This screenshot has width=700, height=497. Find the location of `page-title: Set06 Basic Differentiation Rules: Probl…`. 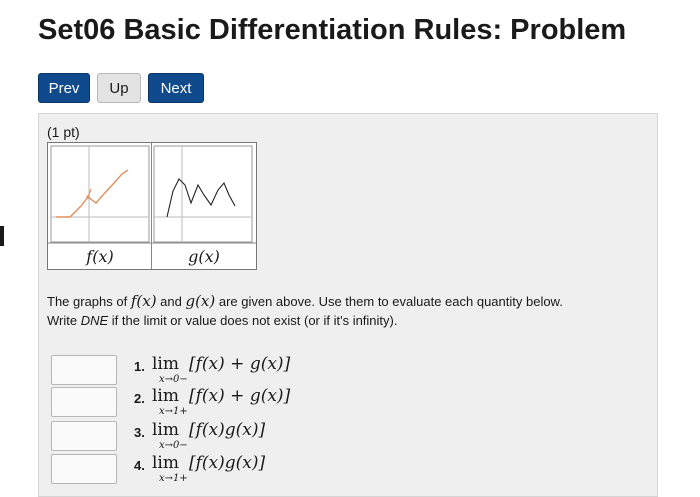

page-title: Set06 Basic Differentiation Rules: Probl… is located at coordinates (332, 30).